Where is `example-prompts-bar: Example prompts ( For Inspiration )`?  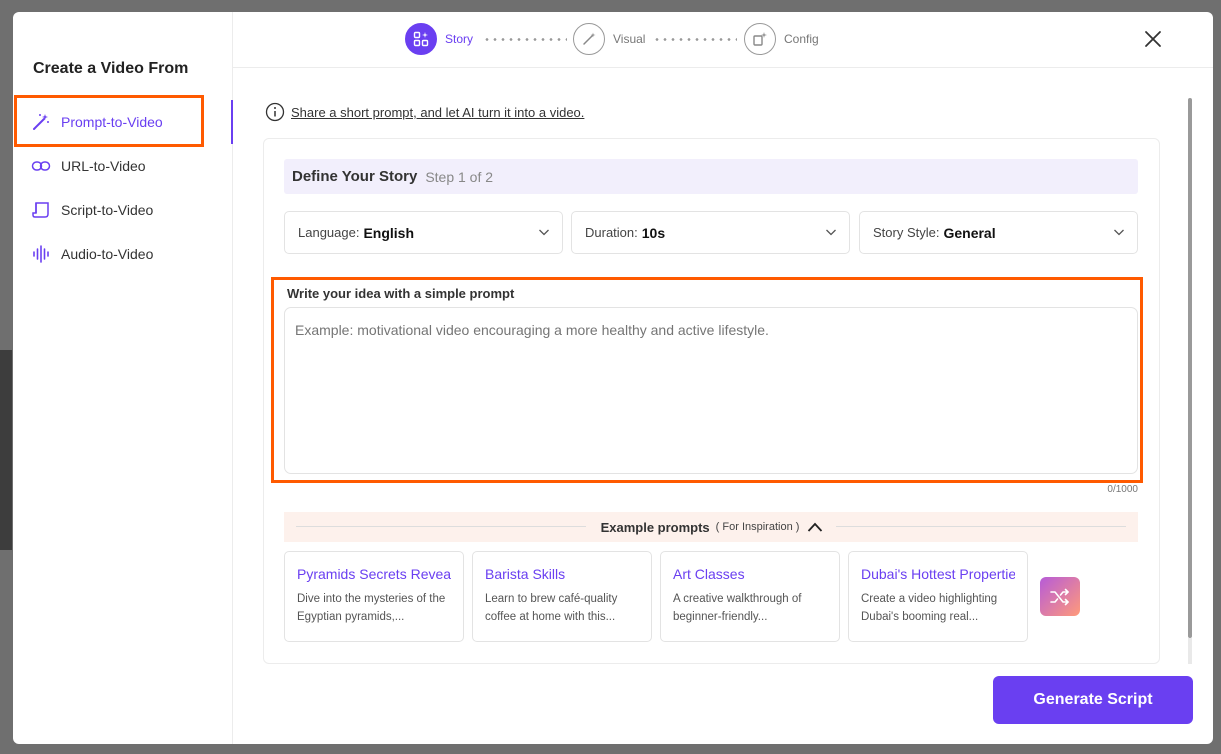
example-prompts-bar: Example prompts ( For Inspiration ) is located at coordinates (711, 527).